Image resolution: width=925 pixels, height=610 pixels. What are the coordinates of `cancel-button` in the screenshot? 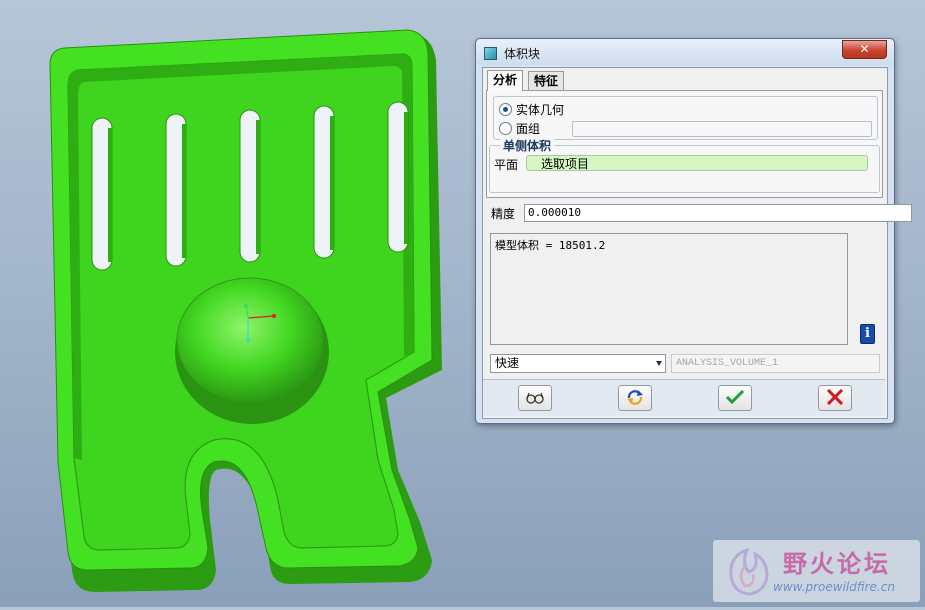 It's located at (835, 398).